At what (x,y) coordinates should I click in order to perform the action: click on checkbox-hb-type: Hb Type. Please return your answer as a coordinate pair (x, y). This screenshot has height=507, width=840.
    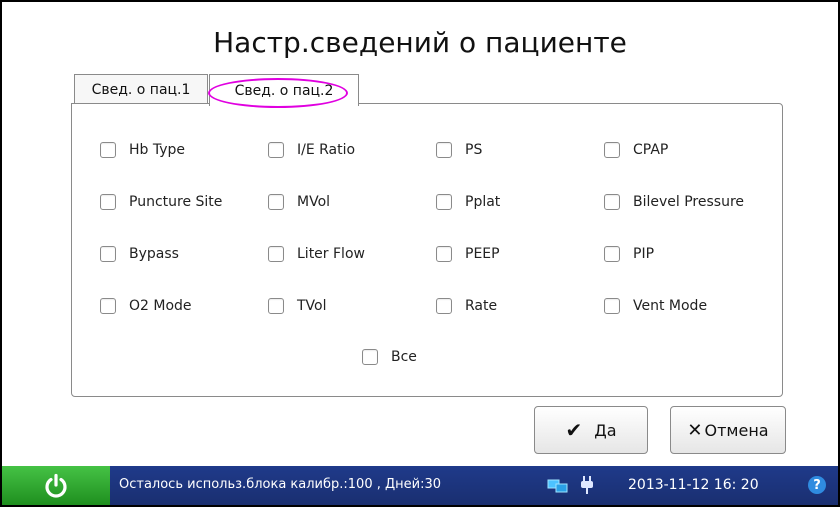
    Looking at the image, I should click on (142, 150).